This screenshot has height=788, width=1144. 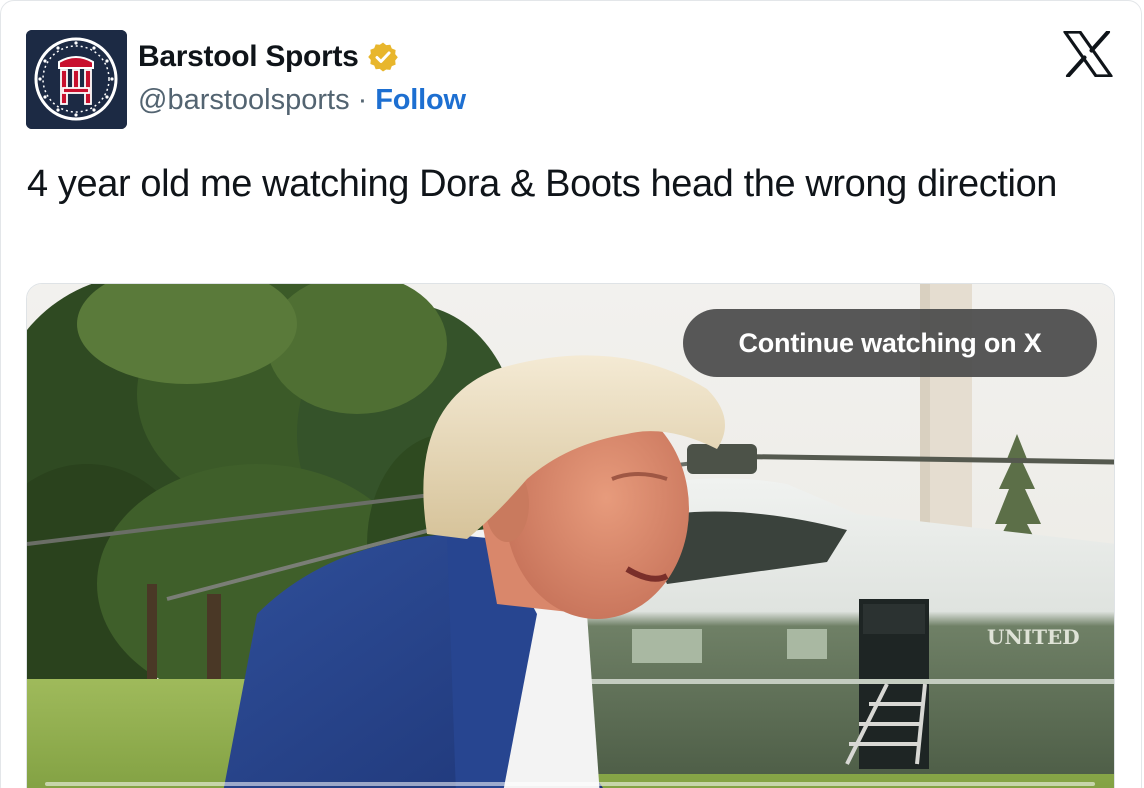 What do you see at coordinates (890, 343) in the screenshot?
I see `continue-watching-button: Continue watching on X` at bounding box center [890, 343].